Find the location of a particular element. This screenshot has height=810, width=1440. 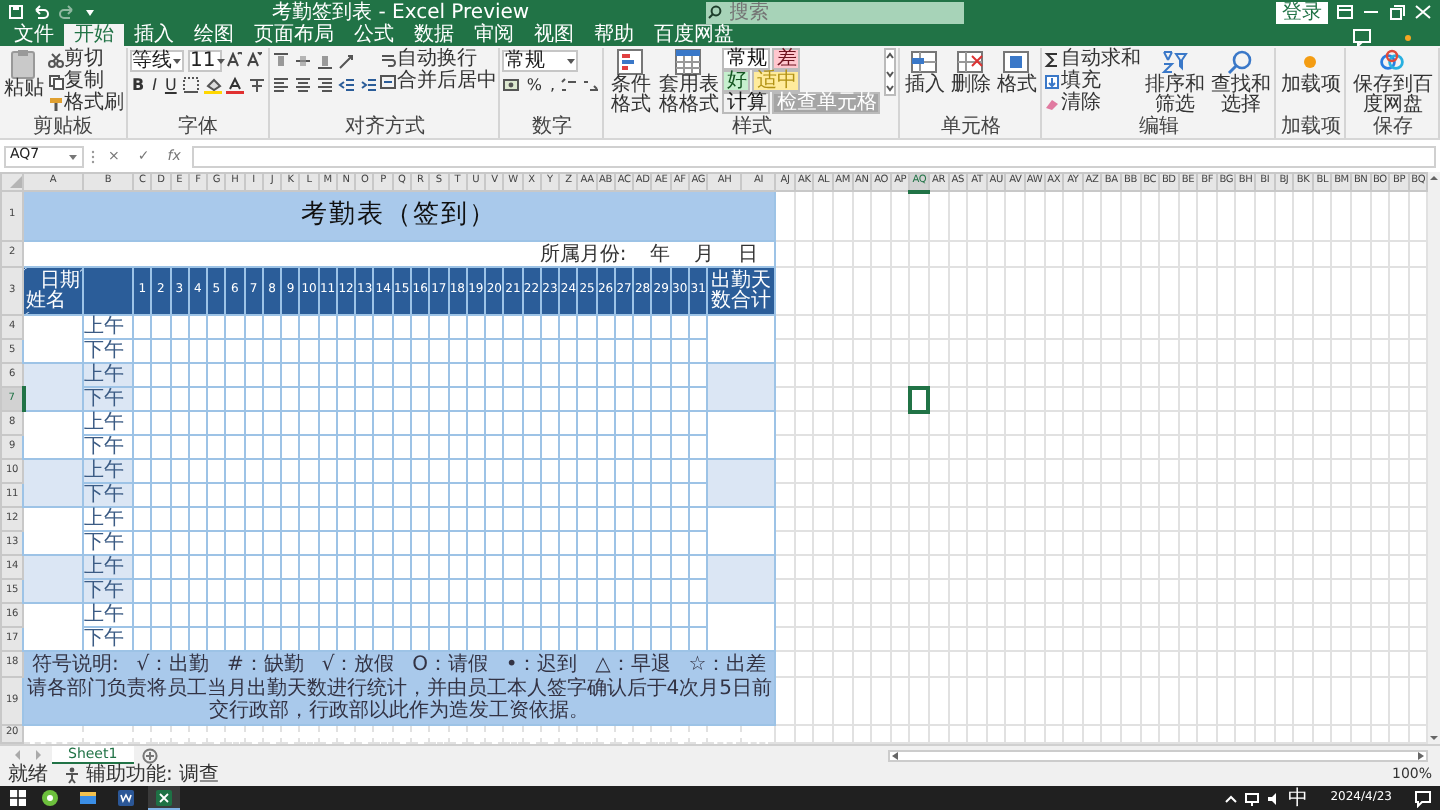

search-field: 搜索 is located at coordinates (843, 12).